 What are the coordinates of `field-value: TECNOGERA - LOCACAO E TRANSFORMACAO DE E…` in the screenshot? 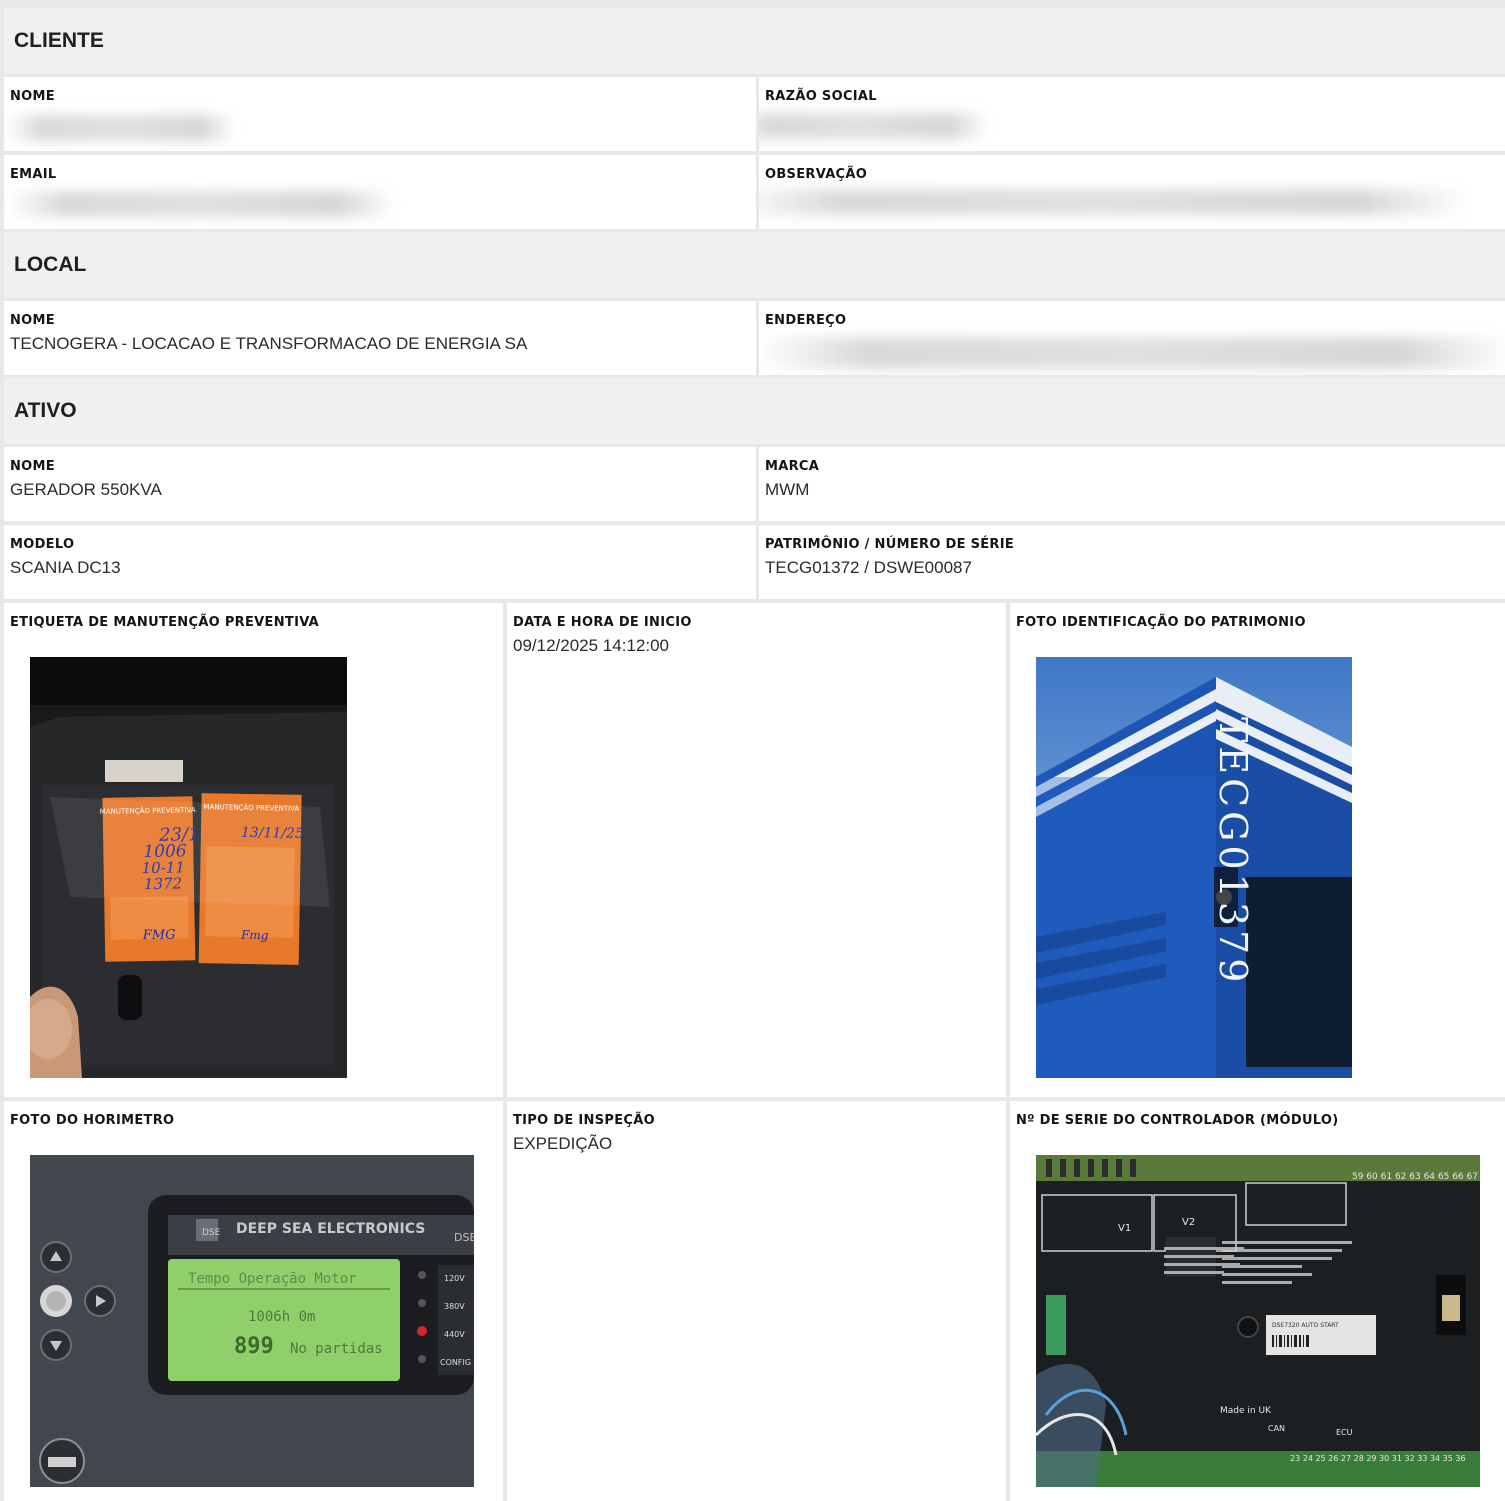 It's located at (269, 343).